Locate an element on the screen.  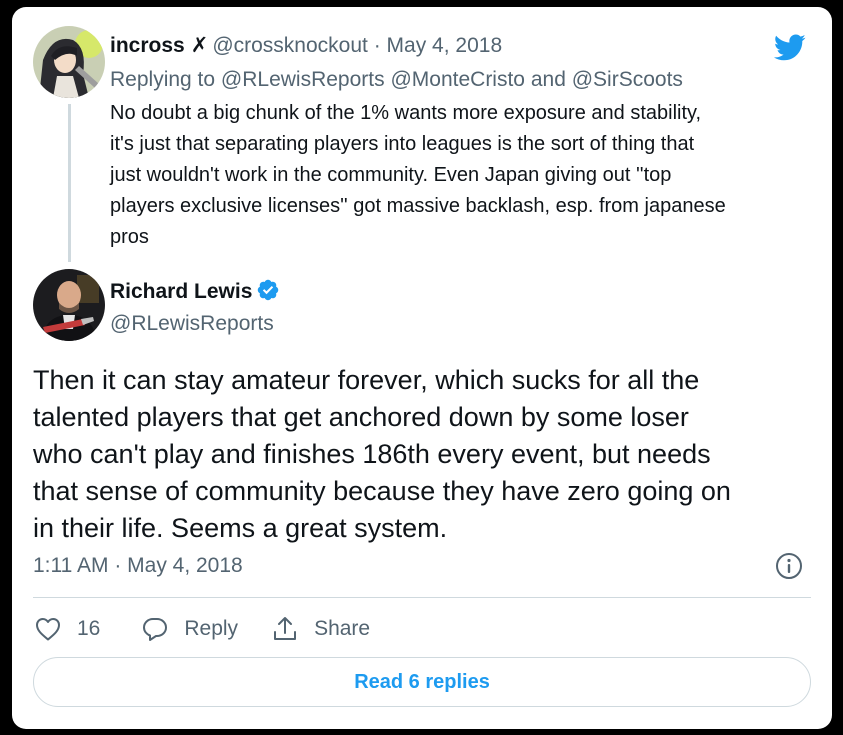
actions-divider is located at coordinates (422, 597).